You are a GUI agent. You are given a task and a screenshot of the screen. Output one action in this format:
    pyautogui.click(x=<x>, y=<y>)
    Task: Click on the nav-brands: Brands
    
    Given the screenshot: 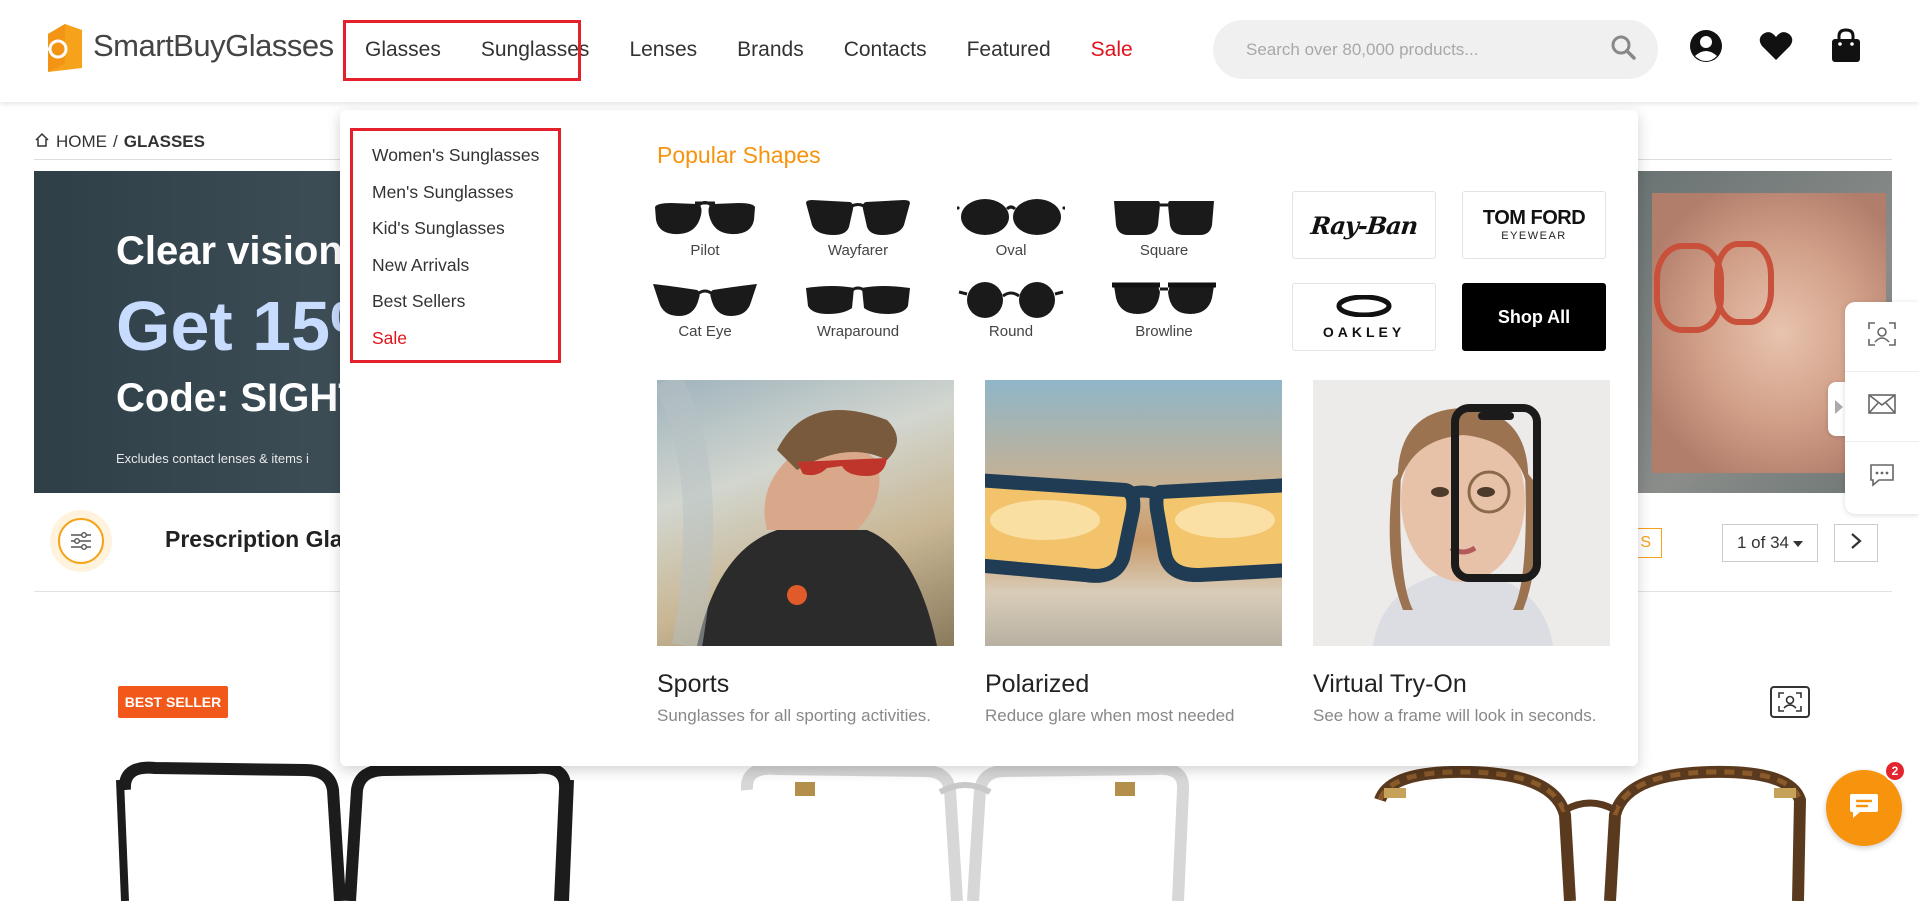 What is the action you would take?
    pyautogui.click(x=770, y=50)
    